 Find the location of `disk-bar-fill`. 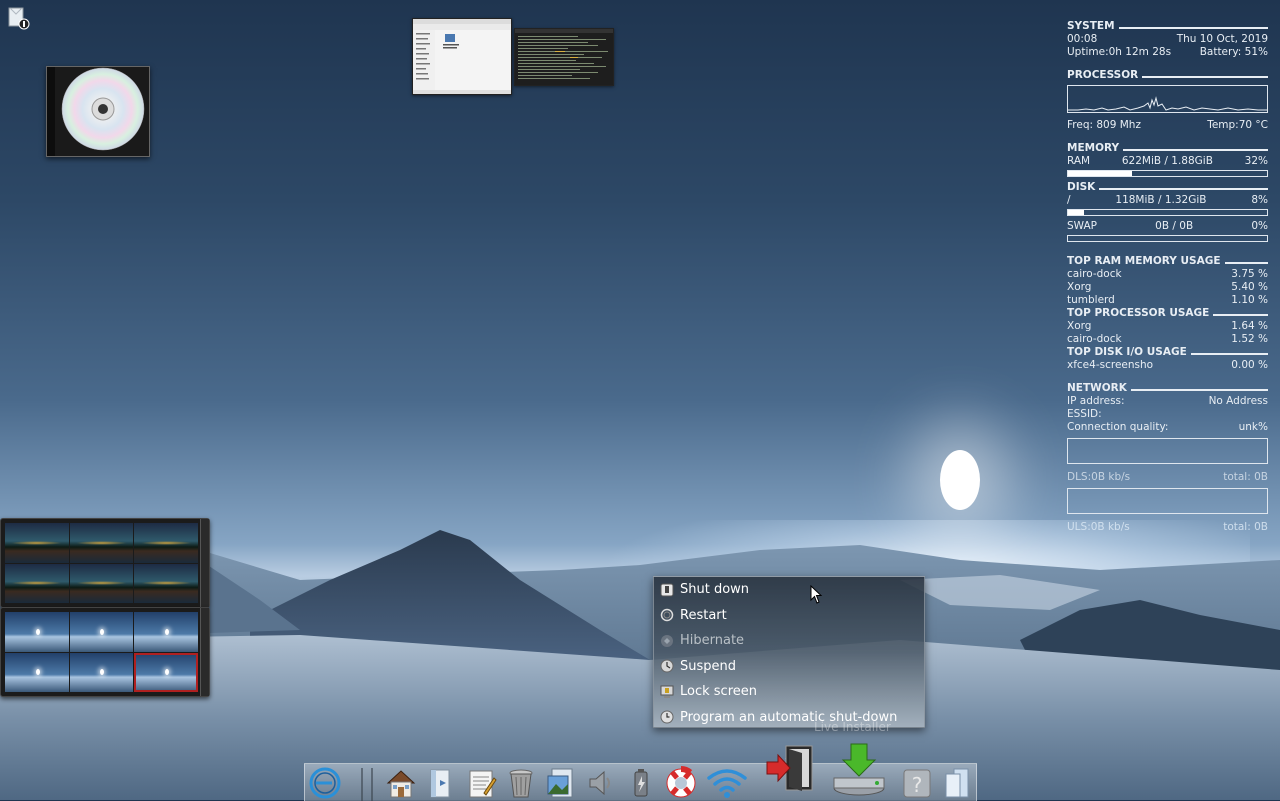

disk-bar-fill is located at coordinates (1076, 212).